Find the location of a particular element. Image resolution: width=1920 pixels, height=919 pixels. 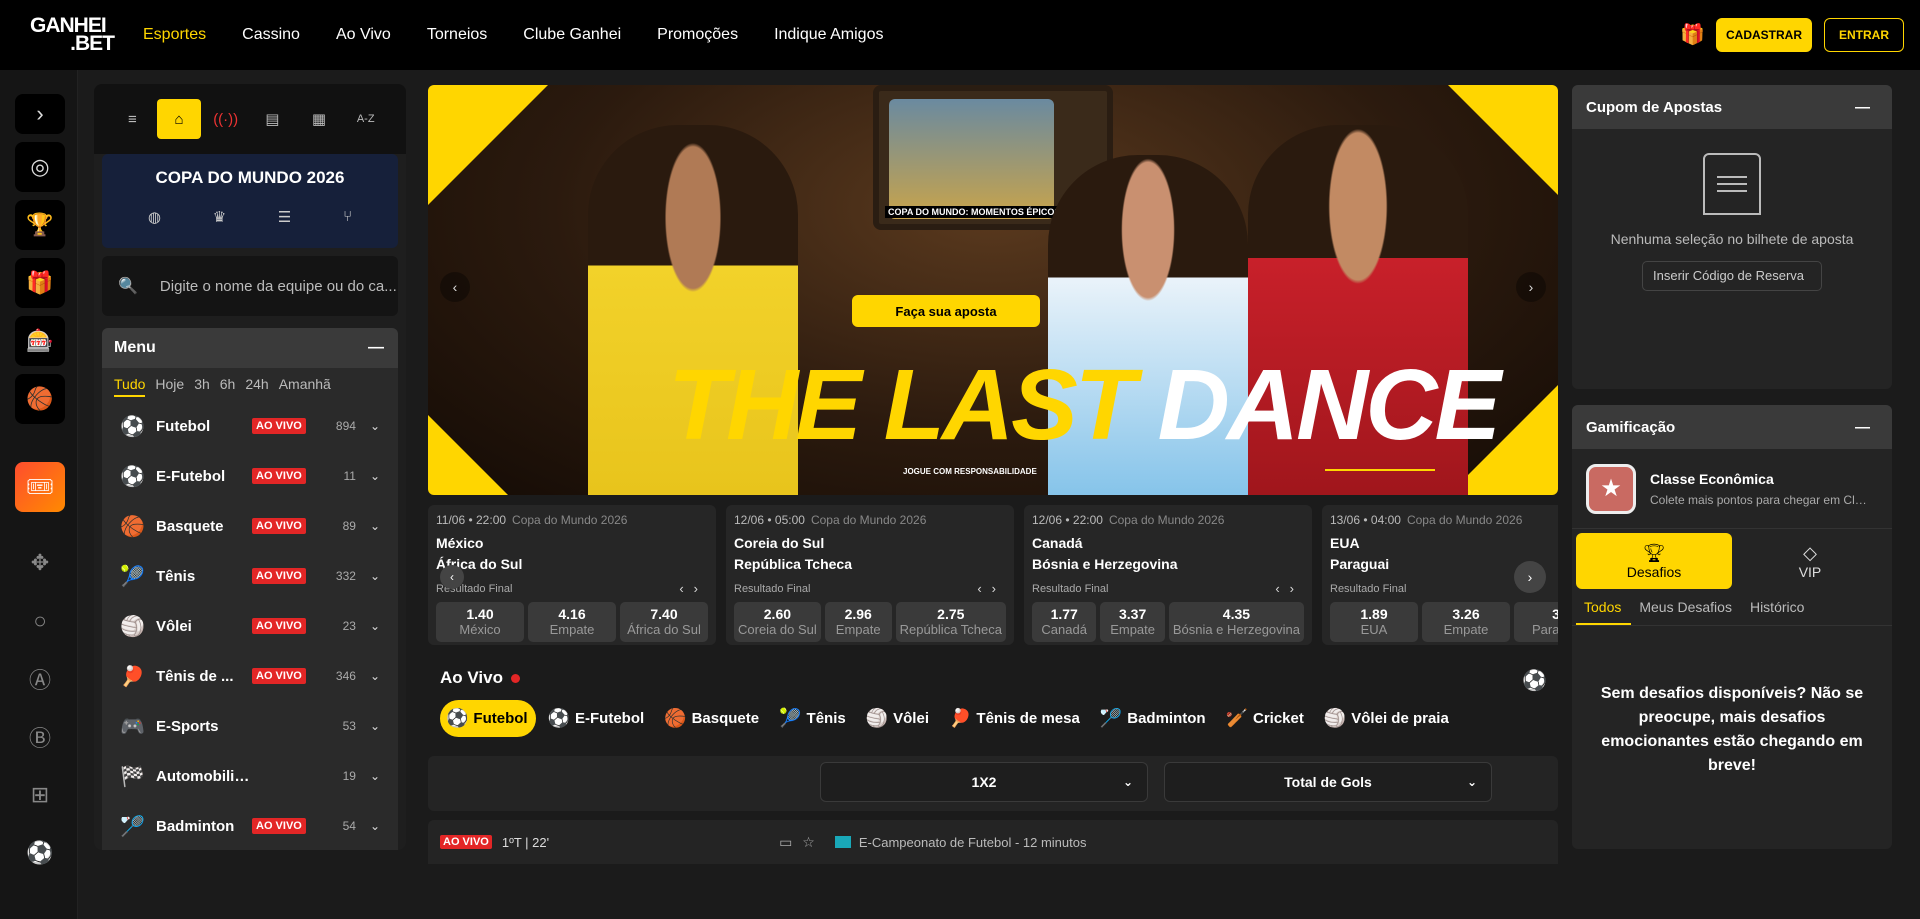

sport-chip: 🏀 Basquete is located at coordinates (712, 718).